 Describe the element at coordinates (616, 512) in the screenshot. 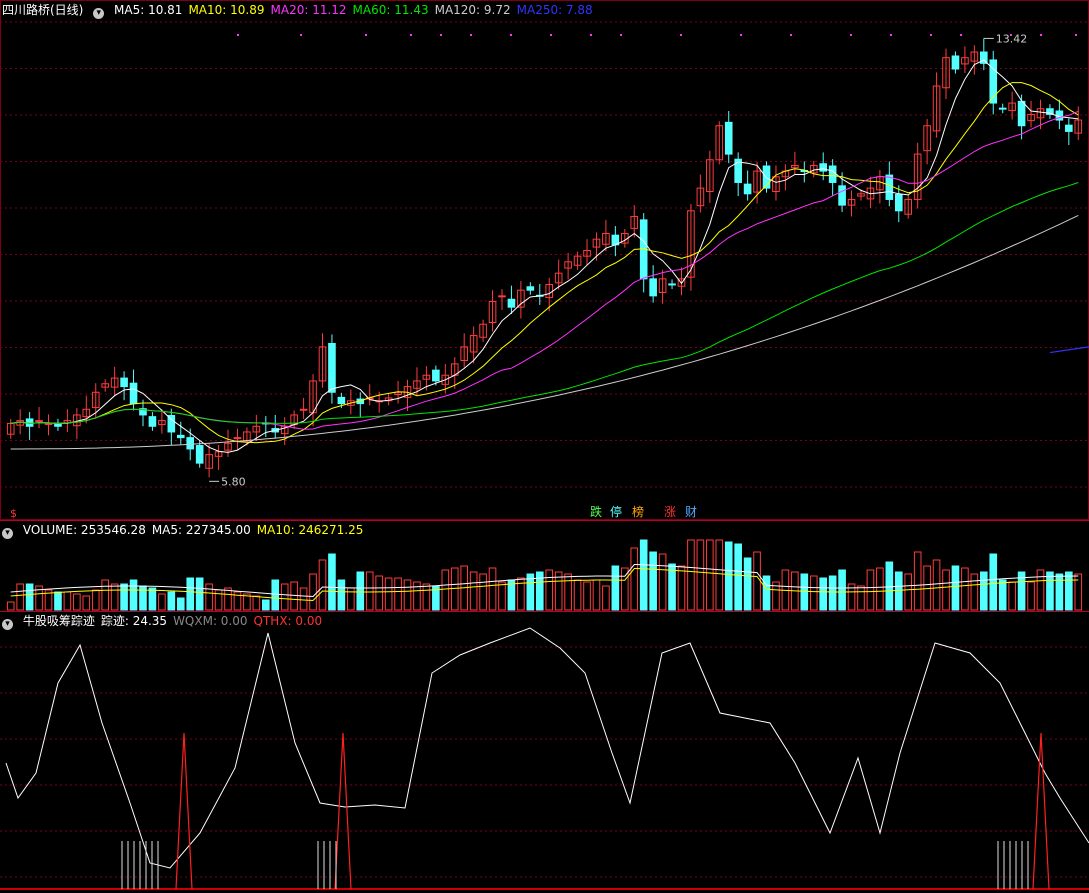

I see `signal-badge-1: 停` at that location.